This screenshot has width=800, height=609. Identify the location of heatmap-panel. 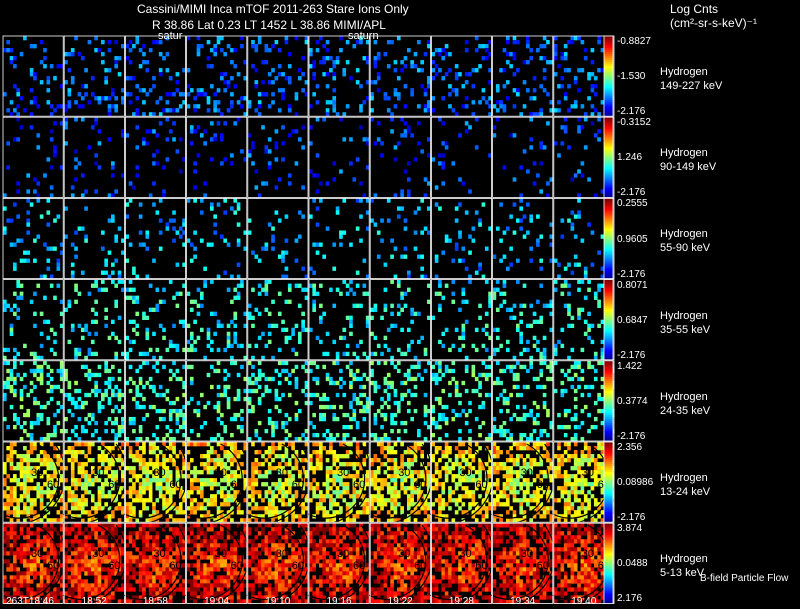
(461, 157).